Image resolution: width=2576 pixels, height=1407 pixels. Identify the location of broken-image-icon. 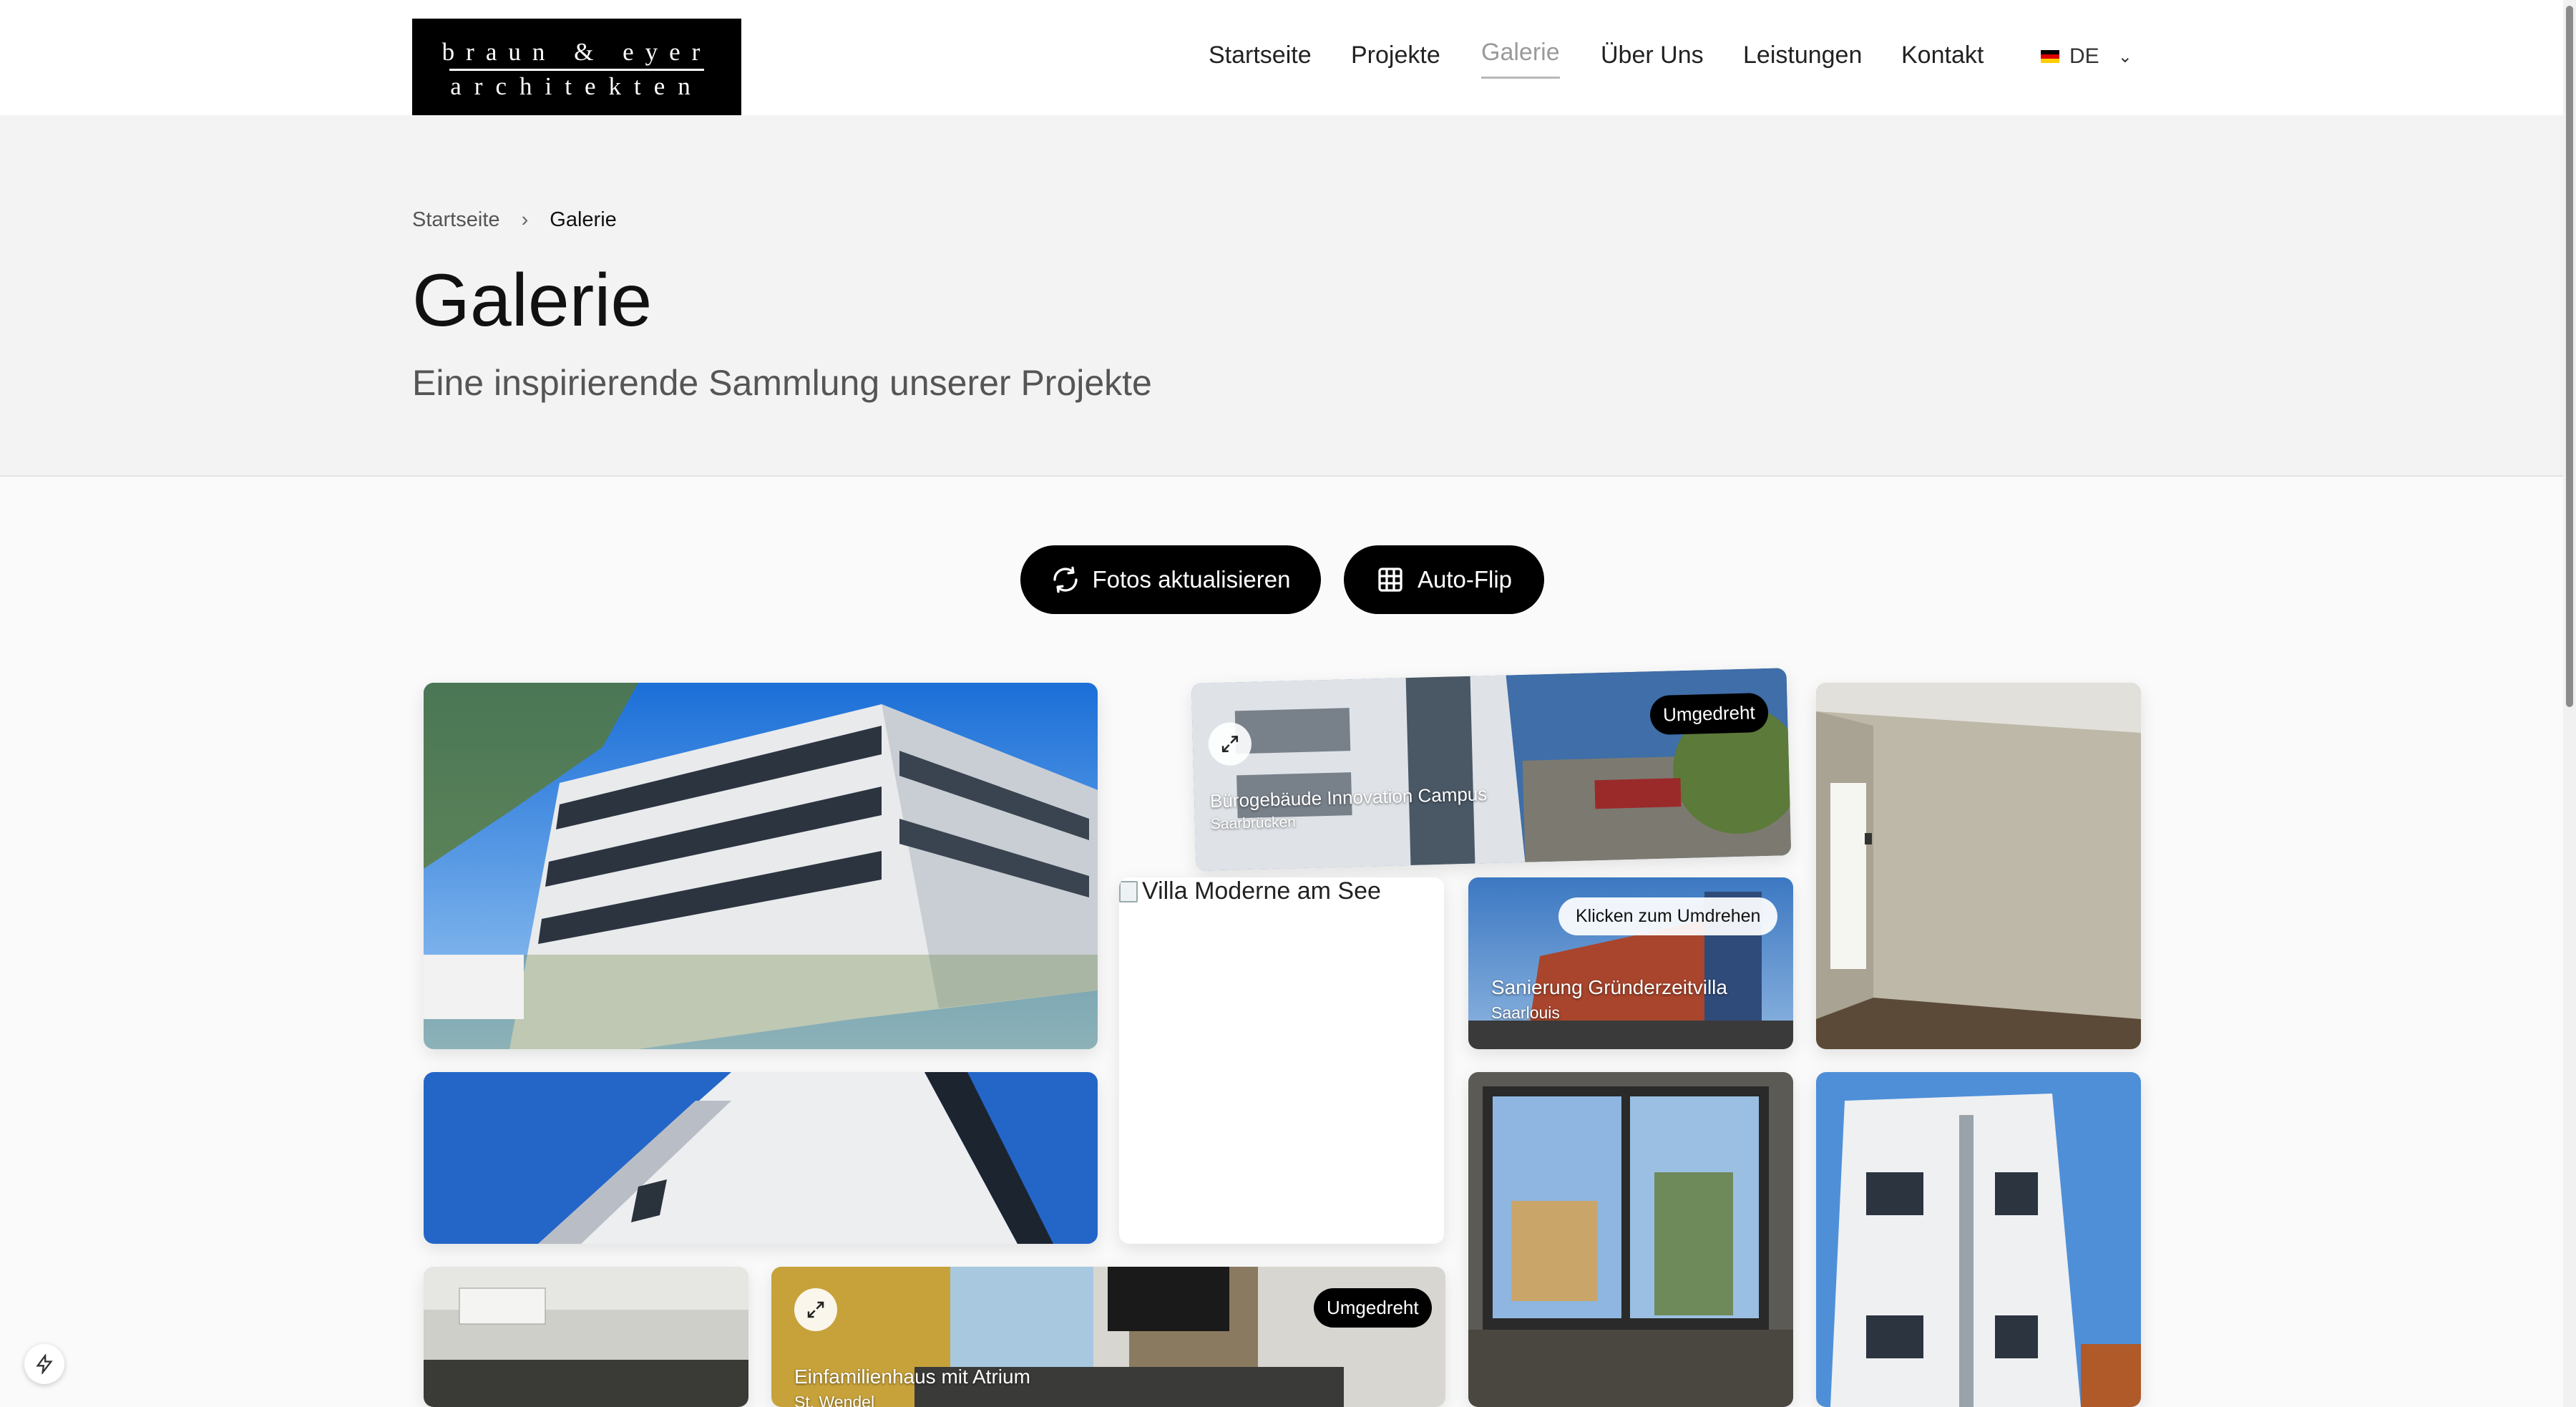
(1128, 891).